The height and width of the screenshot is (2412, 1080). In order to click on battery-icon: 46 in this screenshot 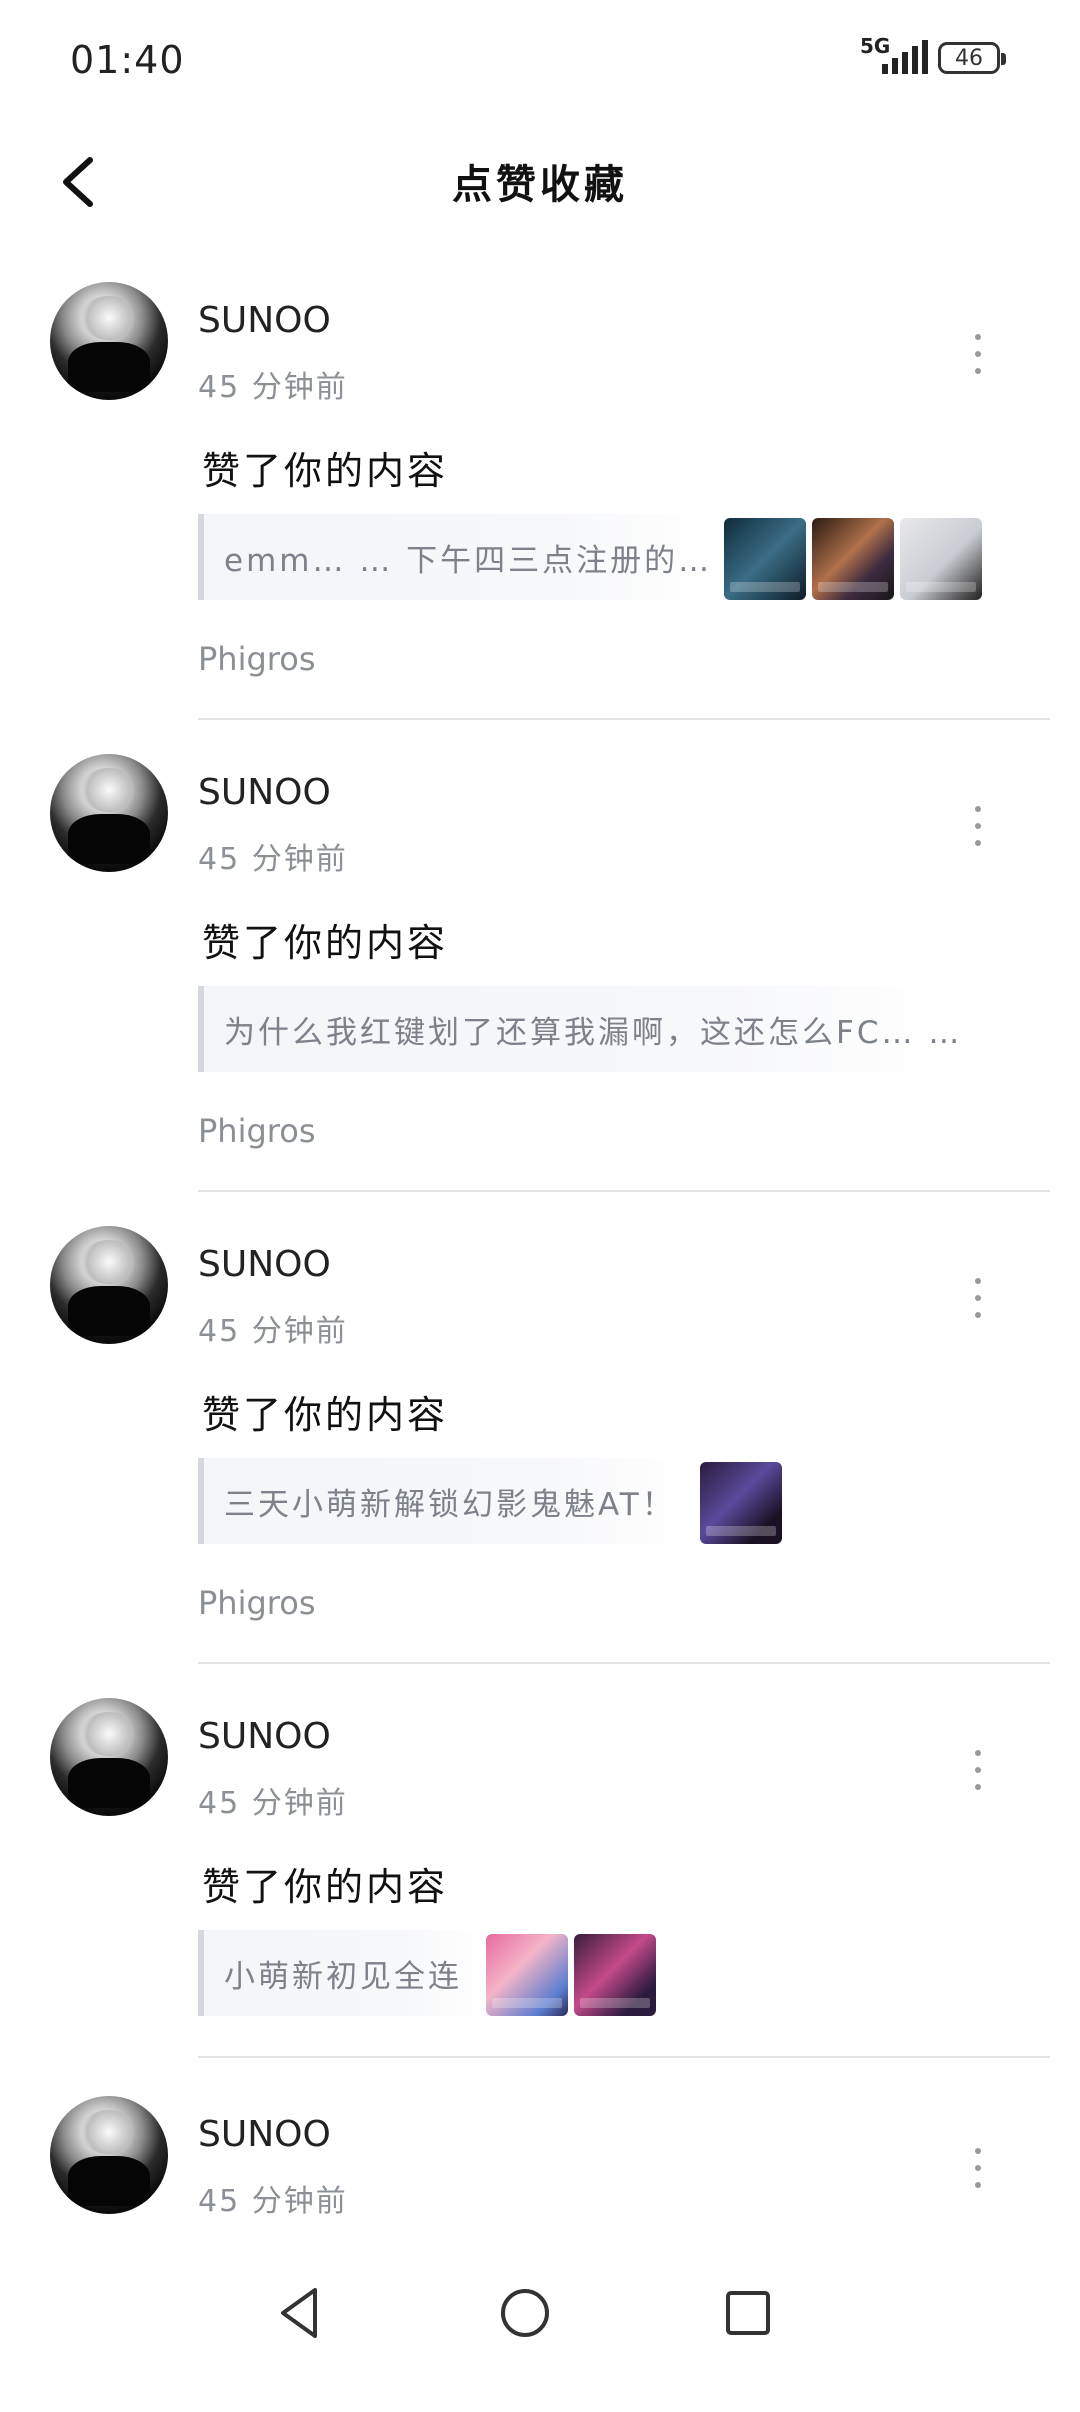, I will do `click(972, 58)`.